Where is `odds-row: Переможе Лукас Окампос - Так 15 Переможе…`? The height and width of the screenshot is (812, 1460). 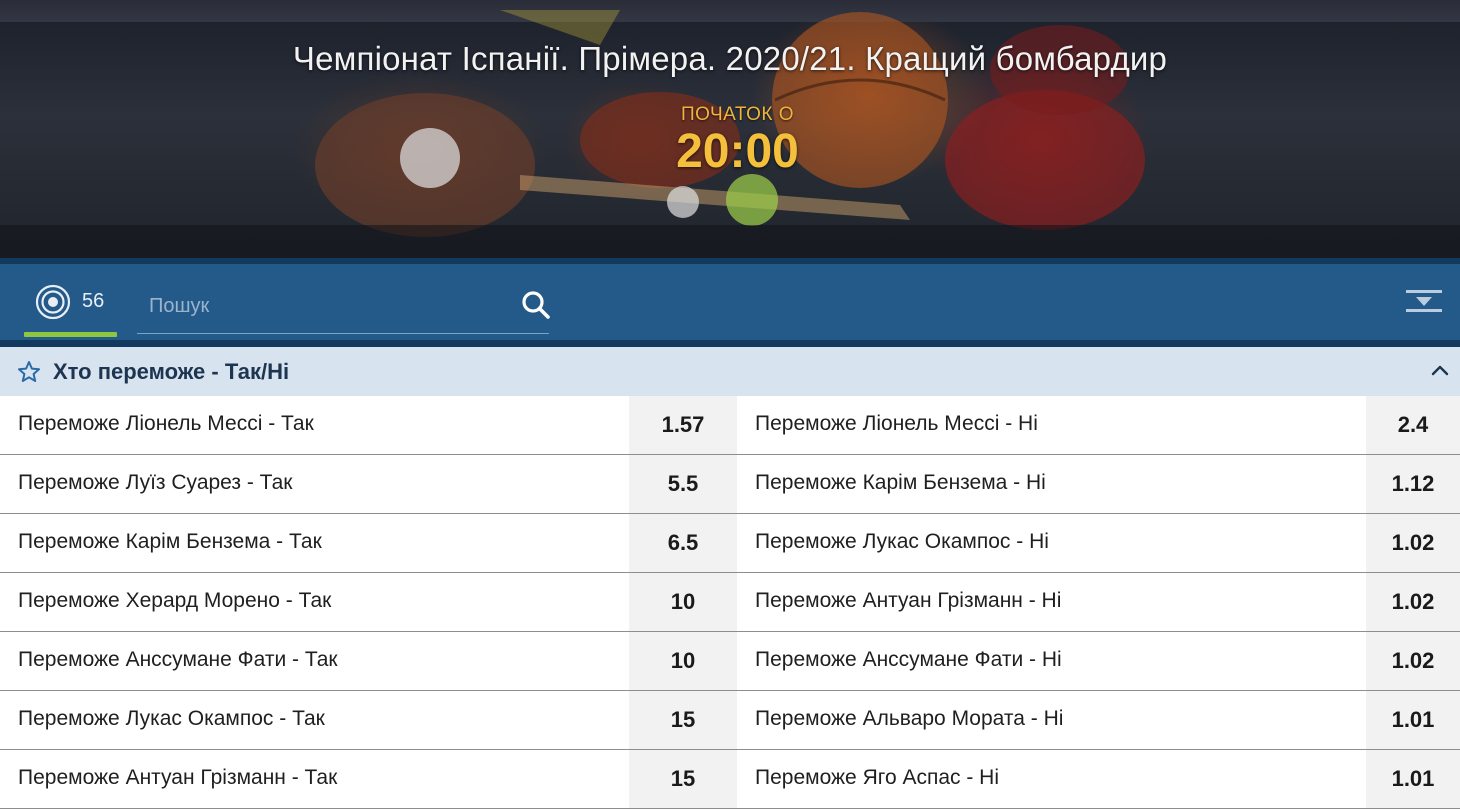
odds-row: Переможе Лукас Окампос - Так 15 Переможе… is located at coordinates (730, 720).